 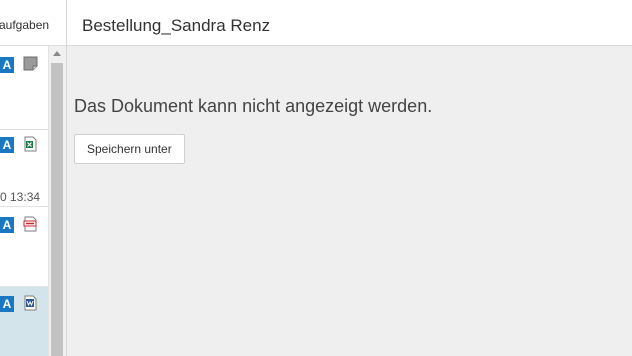 I want to click on generic-file-icon, so click(x=30, y=64).